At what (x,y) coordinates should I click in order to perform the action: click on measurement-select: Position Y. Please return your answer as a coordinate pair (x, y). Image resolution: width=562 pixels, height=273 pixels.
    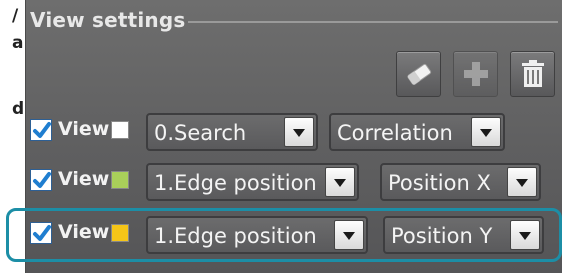
    Looking at the image, I should click on (463, 235).